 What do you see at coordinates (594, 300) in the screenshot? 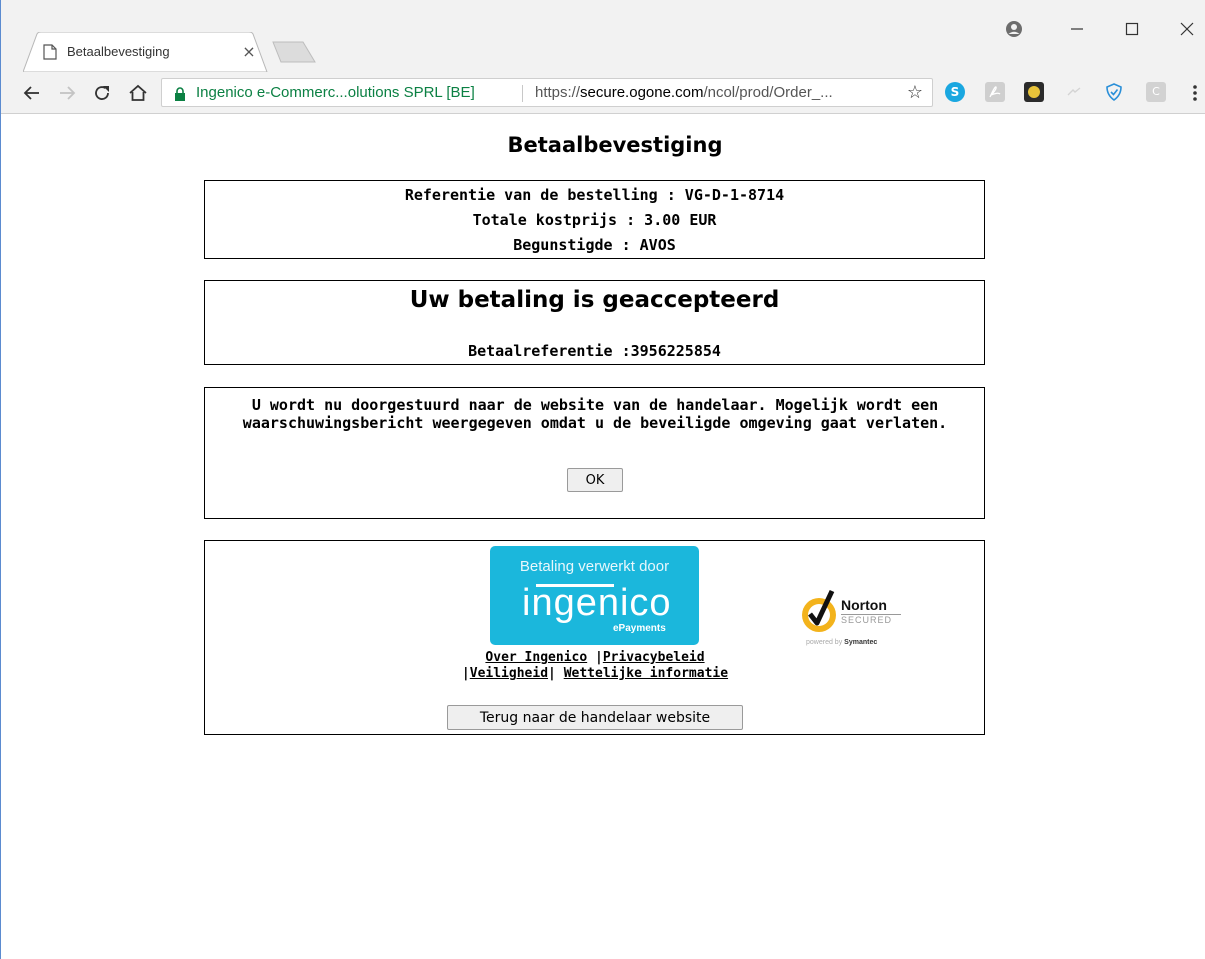
I see `payment-accepted-heading: Uw betaling is geaccepteerd` at bounding box center [594, 300].